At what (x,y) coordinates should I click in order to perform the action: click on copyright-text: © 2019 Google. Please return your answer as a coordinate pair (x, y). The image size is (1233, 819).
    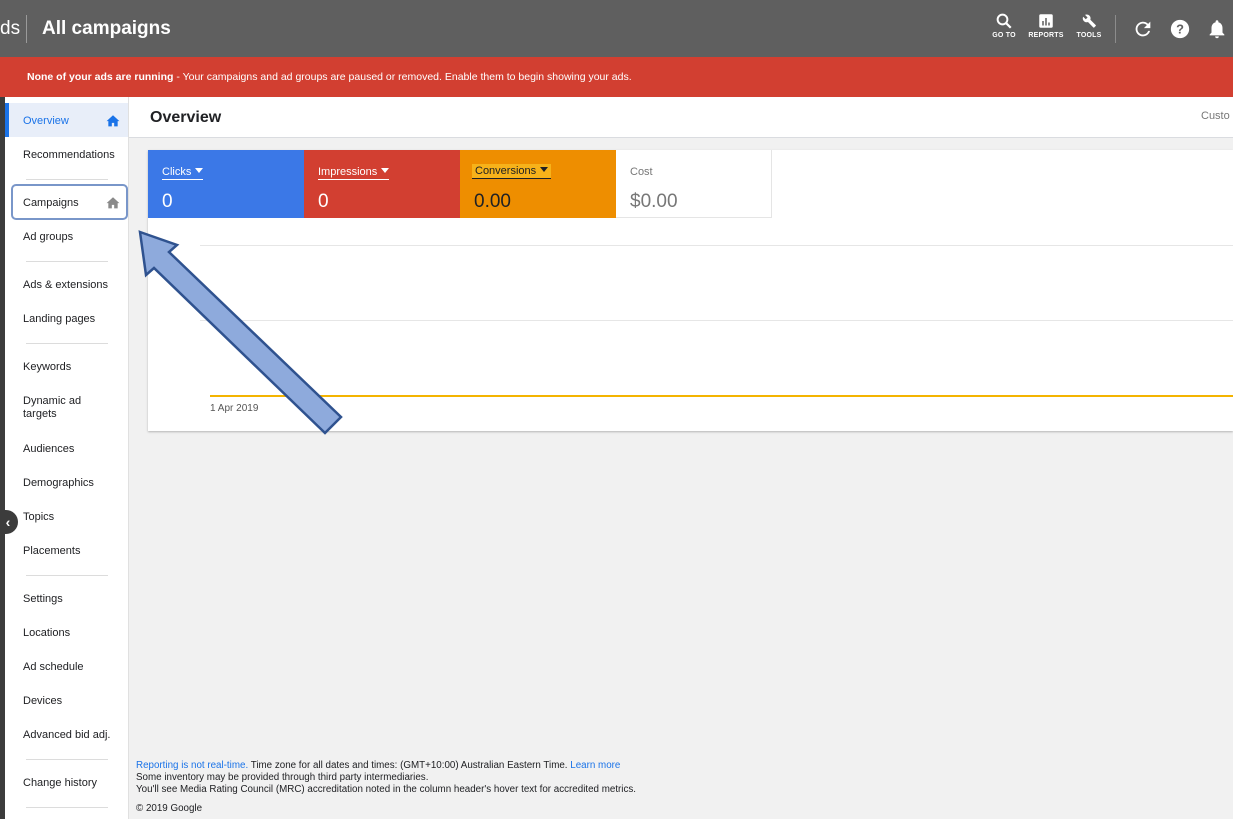
    Looking at the image, I should click on (169, 808).